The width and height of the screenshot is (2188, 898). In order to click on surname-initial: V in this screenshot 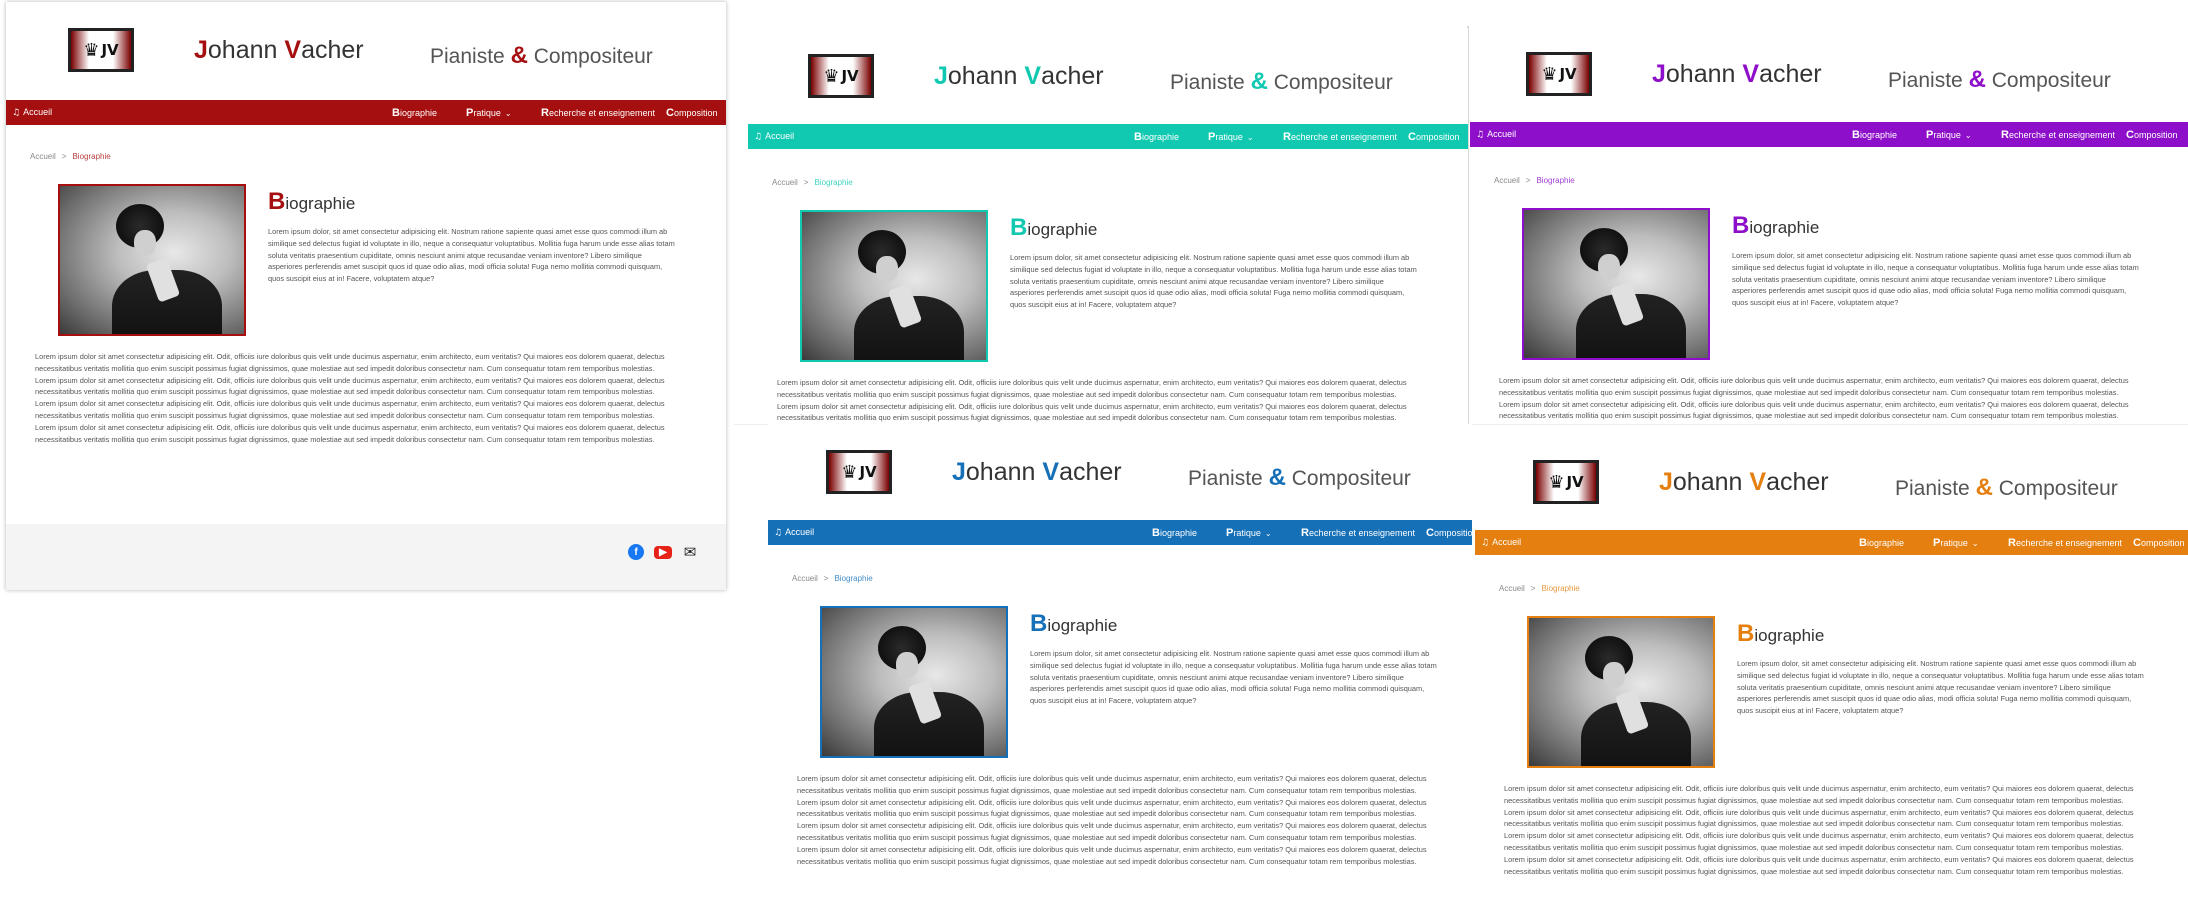, I will do `click(1751, 74)`.